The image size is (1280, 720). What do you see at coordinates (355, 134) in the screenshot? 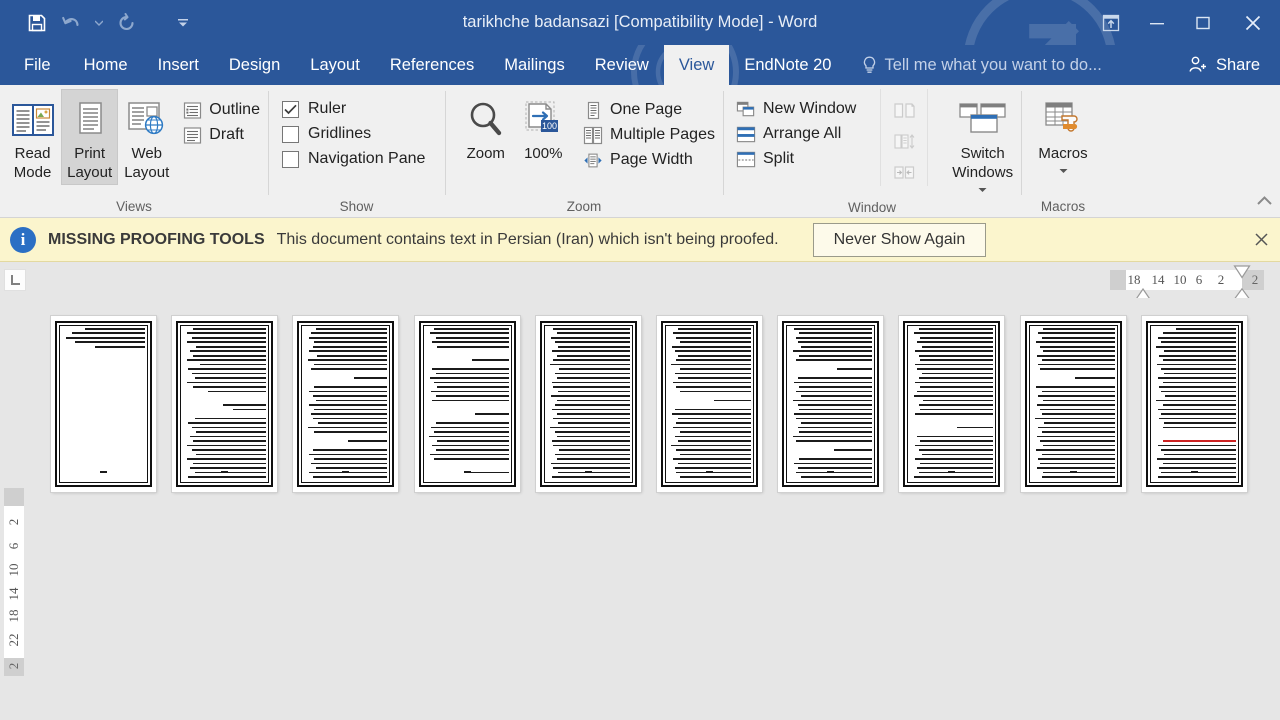
I see `gridlines-checkbox: Gridlines` at bounding box center [355, 134].